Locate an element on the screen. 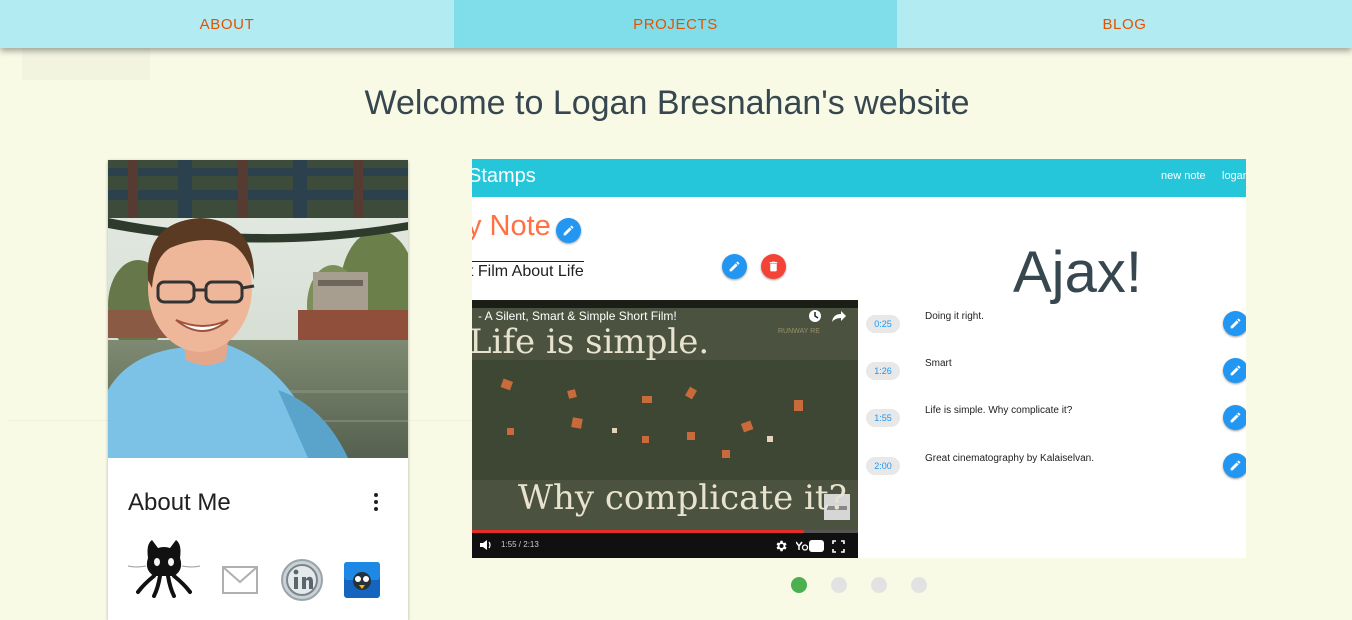 This screenshot has width=1352, height=620. share-icon is located at coordinates (839, 316).